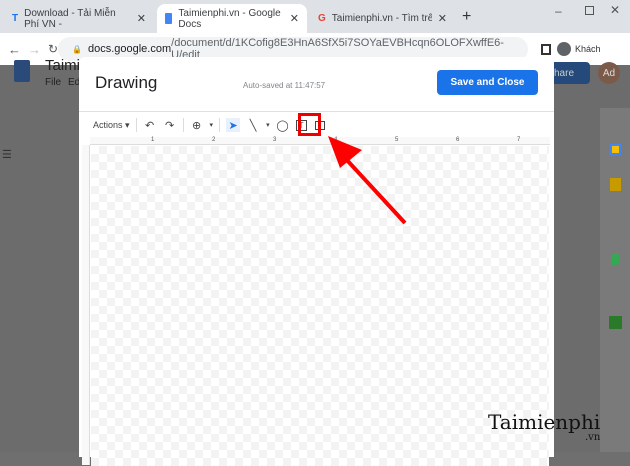  I want to click on zoom-dropdown-icon: ▾, so click(212, 125).